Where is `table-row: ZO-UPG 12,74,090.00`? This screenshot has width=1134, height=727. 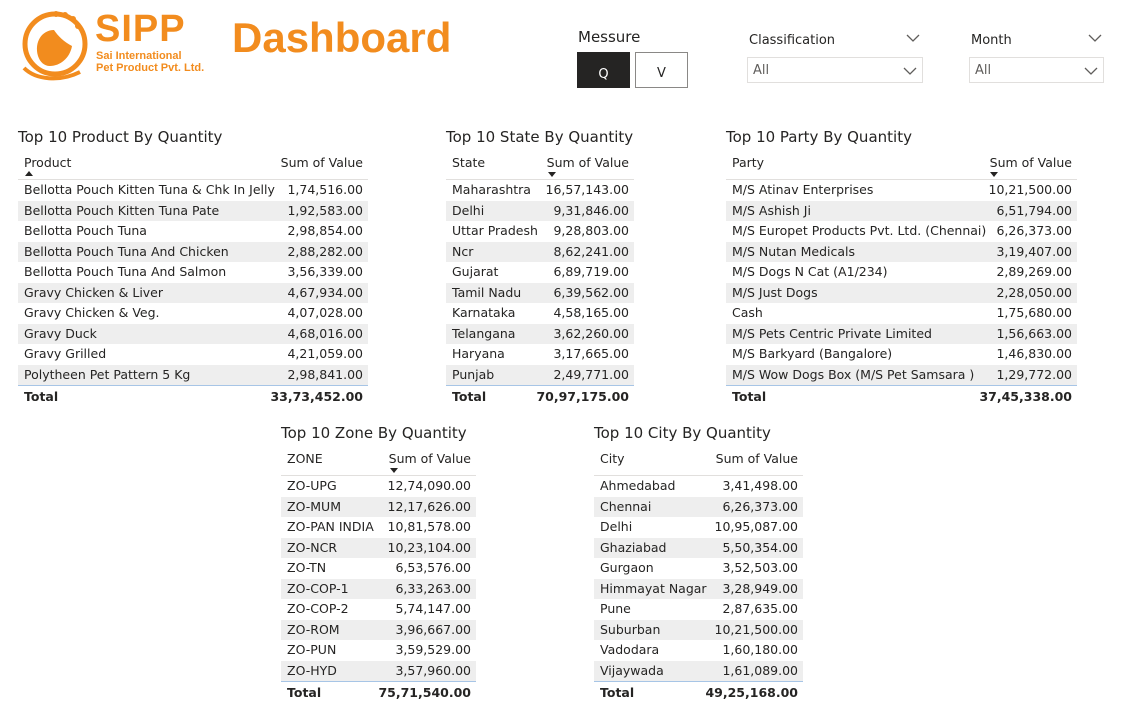 table-row: ZO-UPG 12,74,090.00 is located at coordinates (378, 486).